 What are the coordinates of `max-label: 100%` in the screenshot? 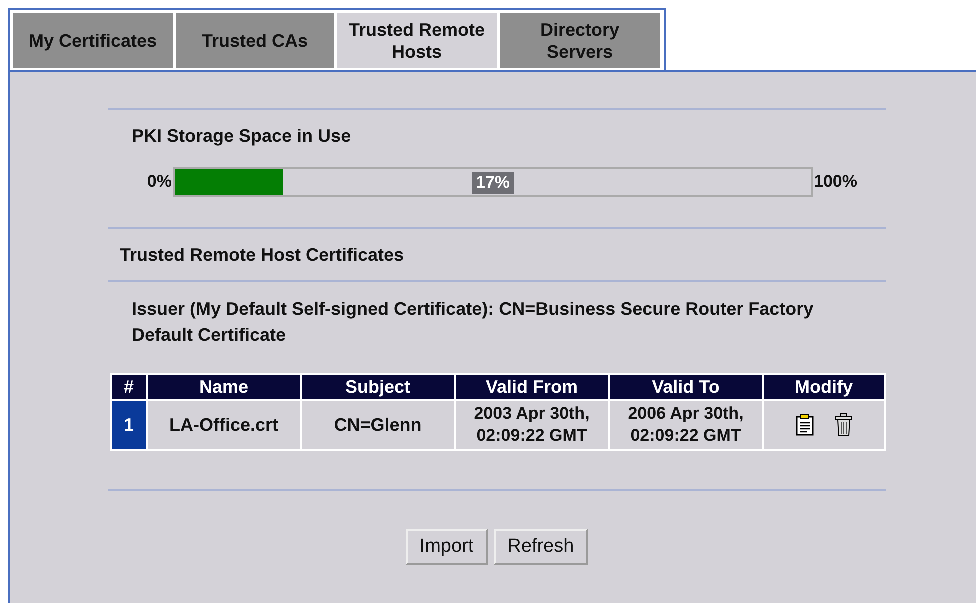 It's located at (836, 182).